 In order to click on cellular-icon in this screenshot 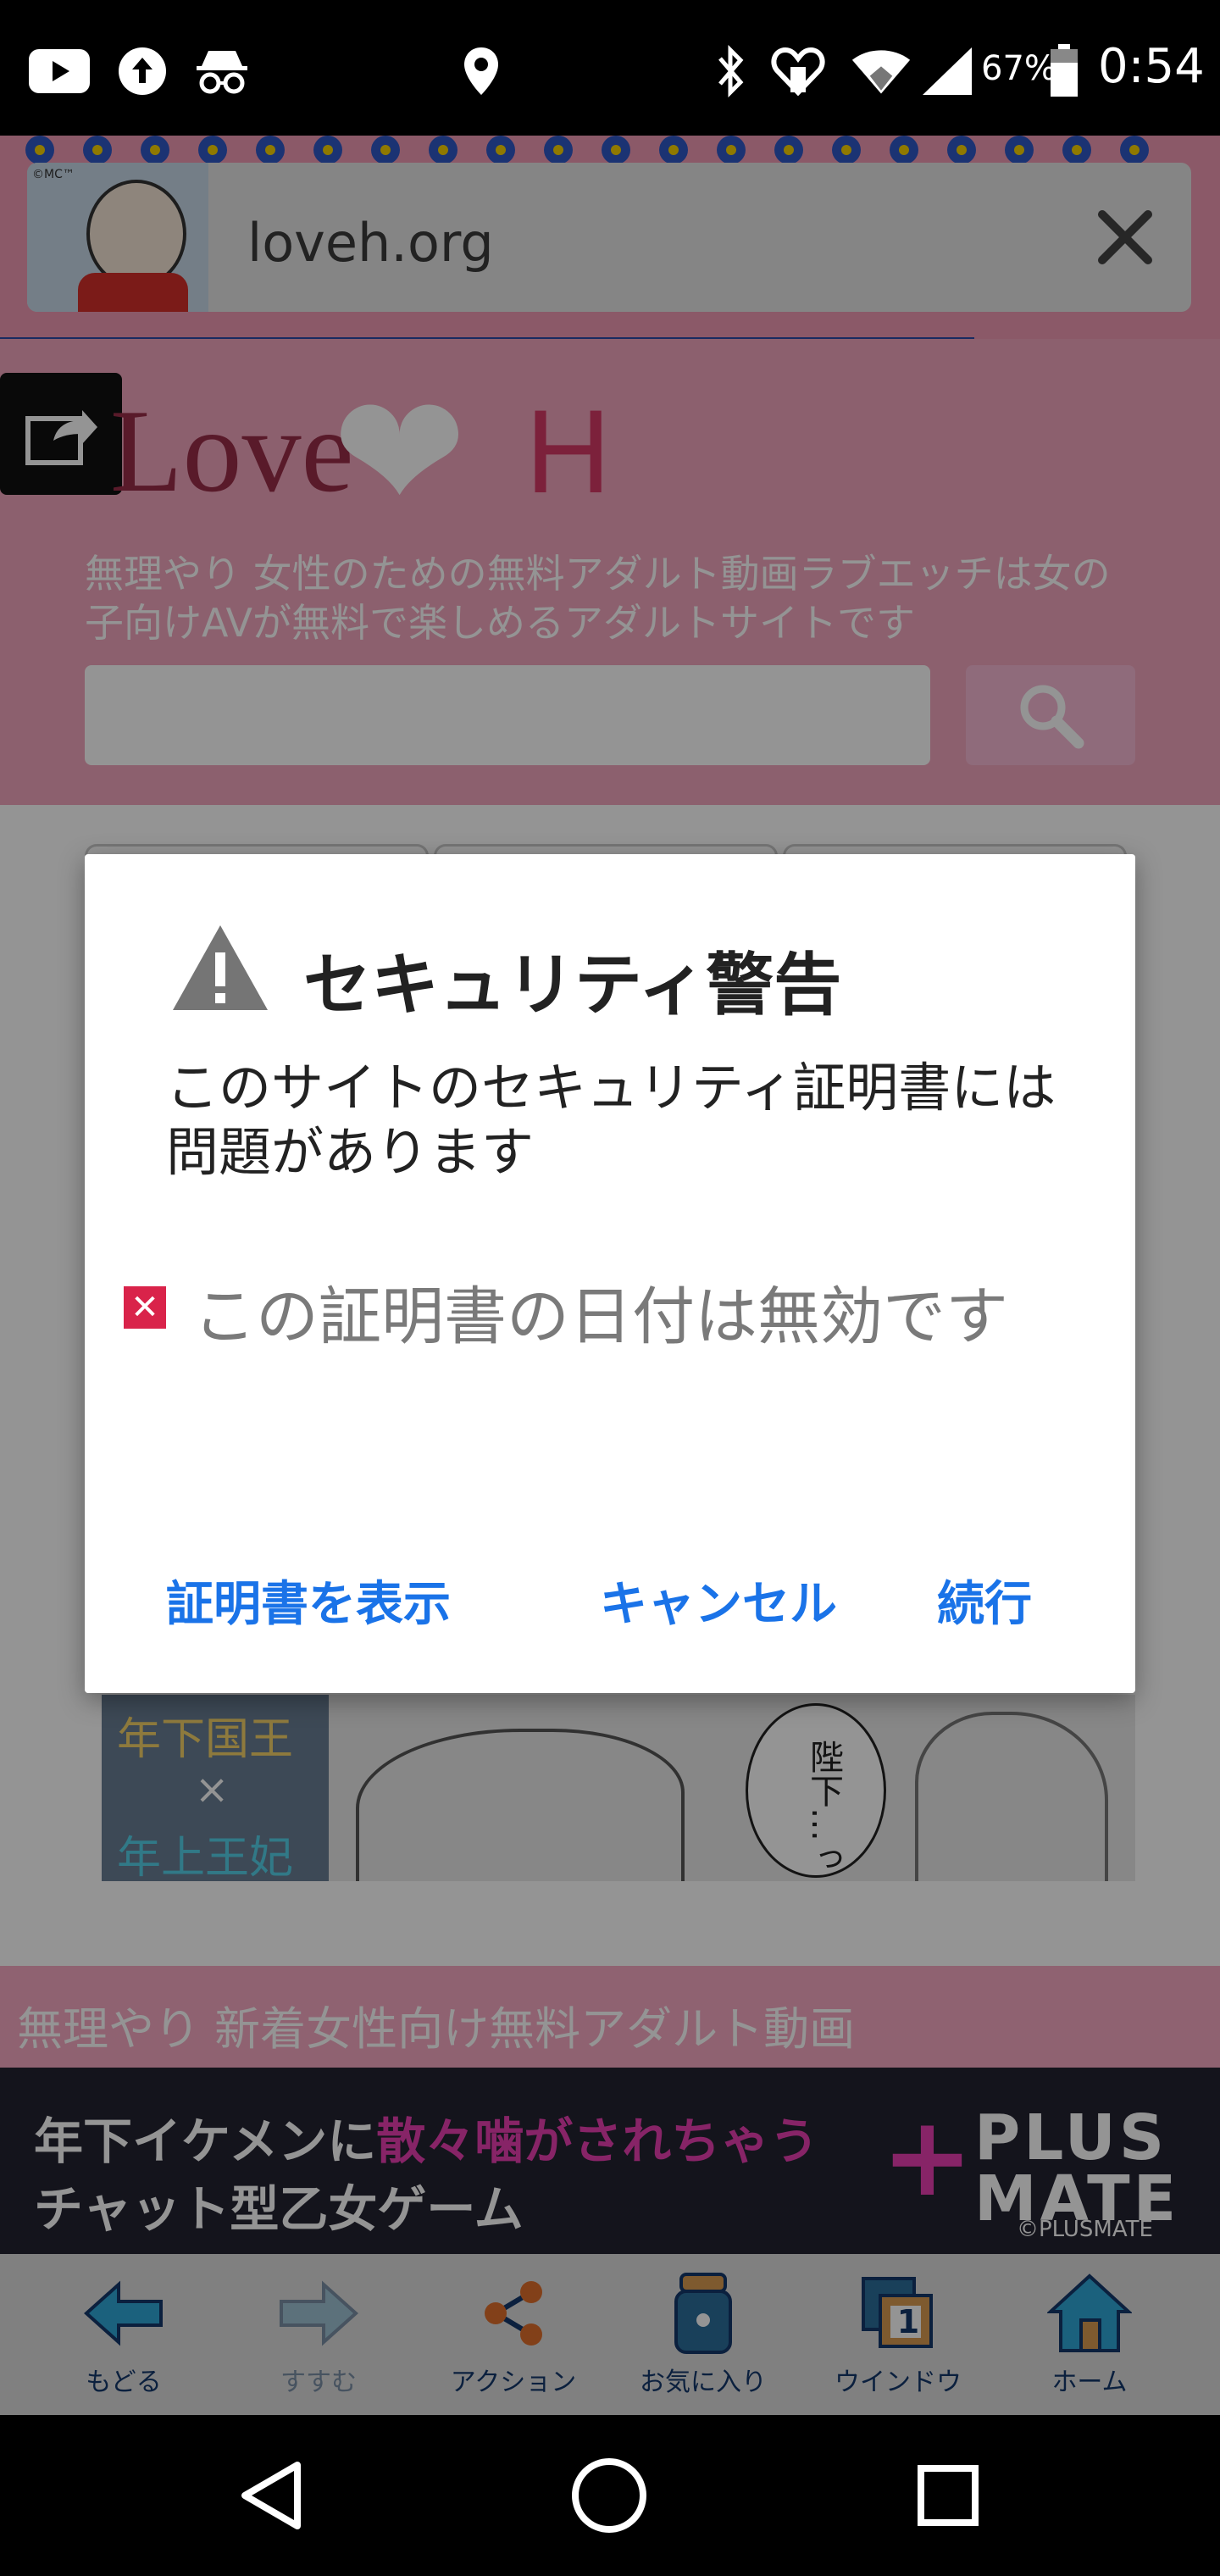, I will do `click(947, 71)`.